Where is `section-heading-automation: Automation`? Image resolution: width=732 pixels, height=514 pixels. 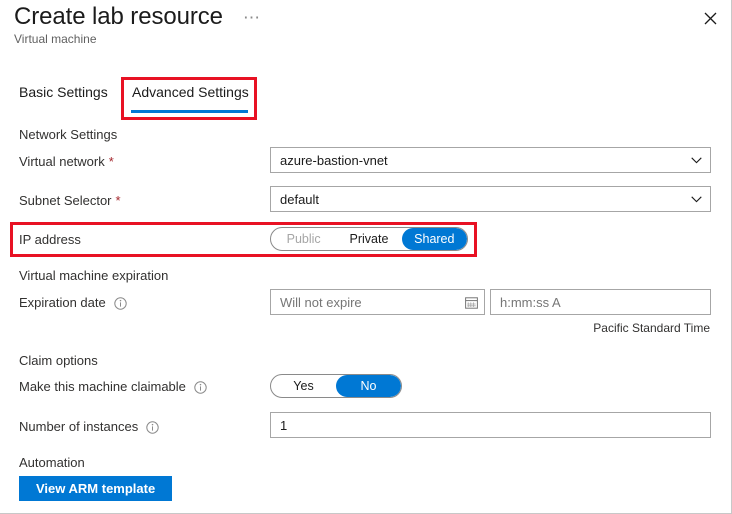
section-heading-automation: Automation is located at coordinates (52, 462).